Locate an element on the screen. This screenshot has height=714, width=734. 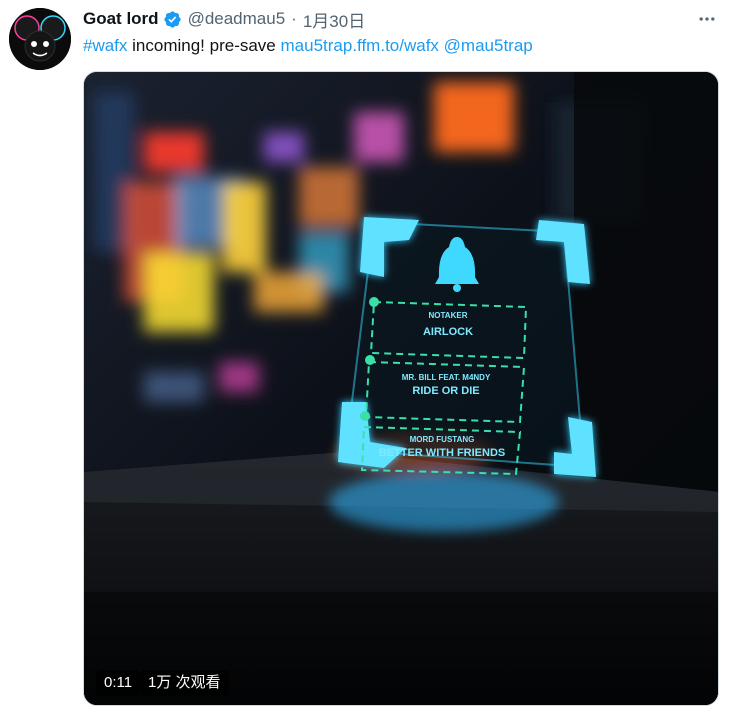
author-handle: @deadmau5 is located at coordinates (237, 19).